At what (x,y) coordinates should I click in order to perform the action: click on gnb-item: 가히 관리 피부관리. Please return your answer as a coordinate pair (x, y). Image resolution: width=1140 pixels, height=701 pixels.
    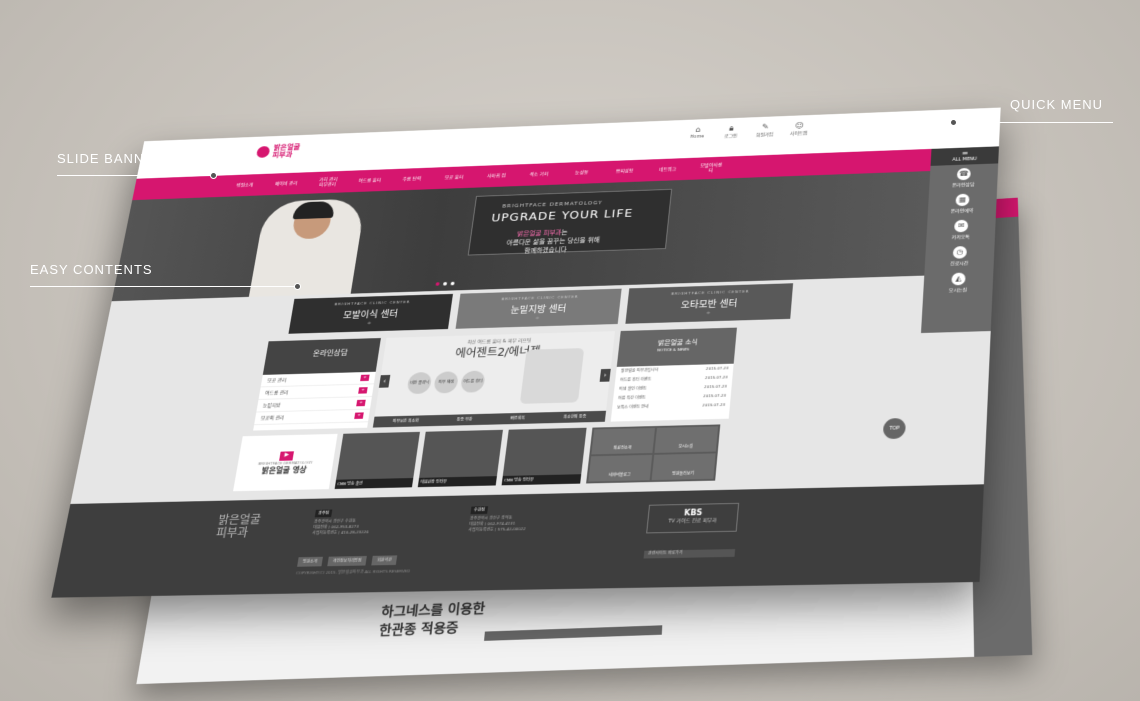
    Looking at the image, I should click on (327, 182).